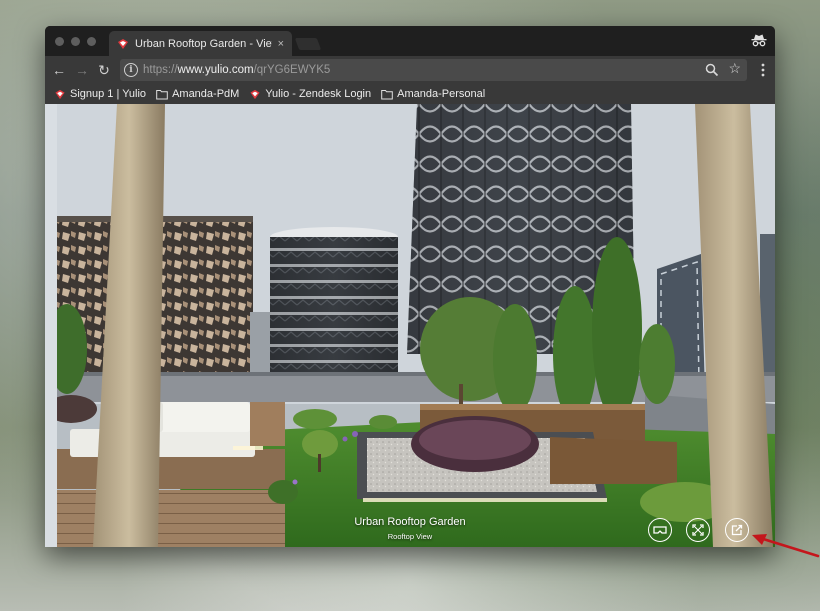  What do you see at coordinates (712, 70) in the screenshot?
I see `zoom-icon` at bounding box center [712, 70].